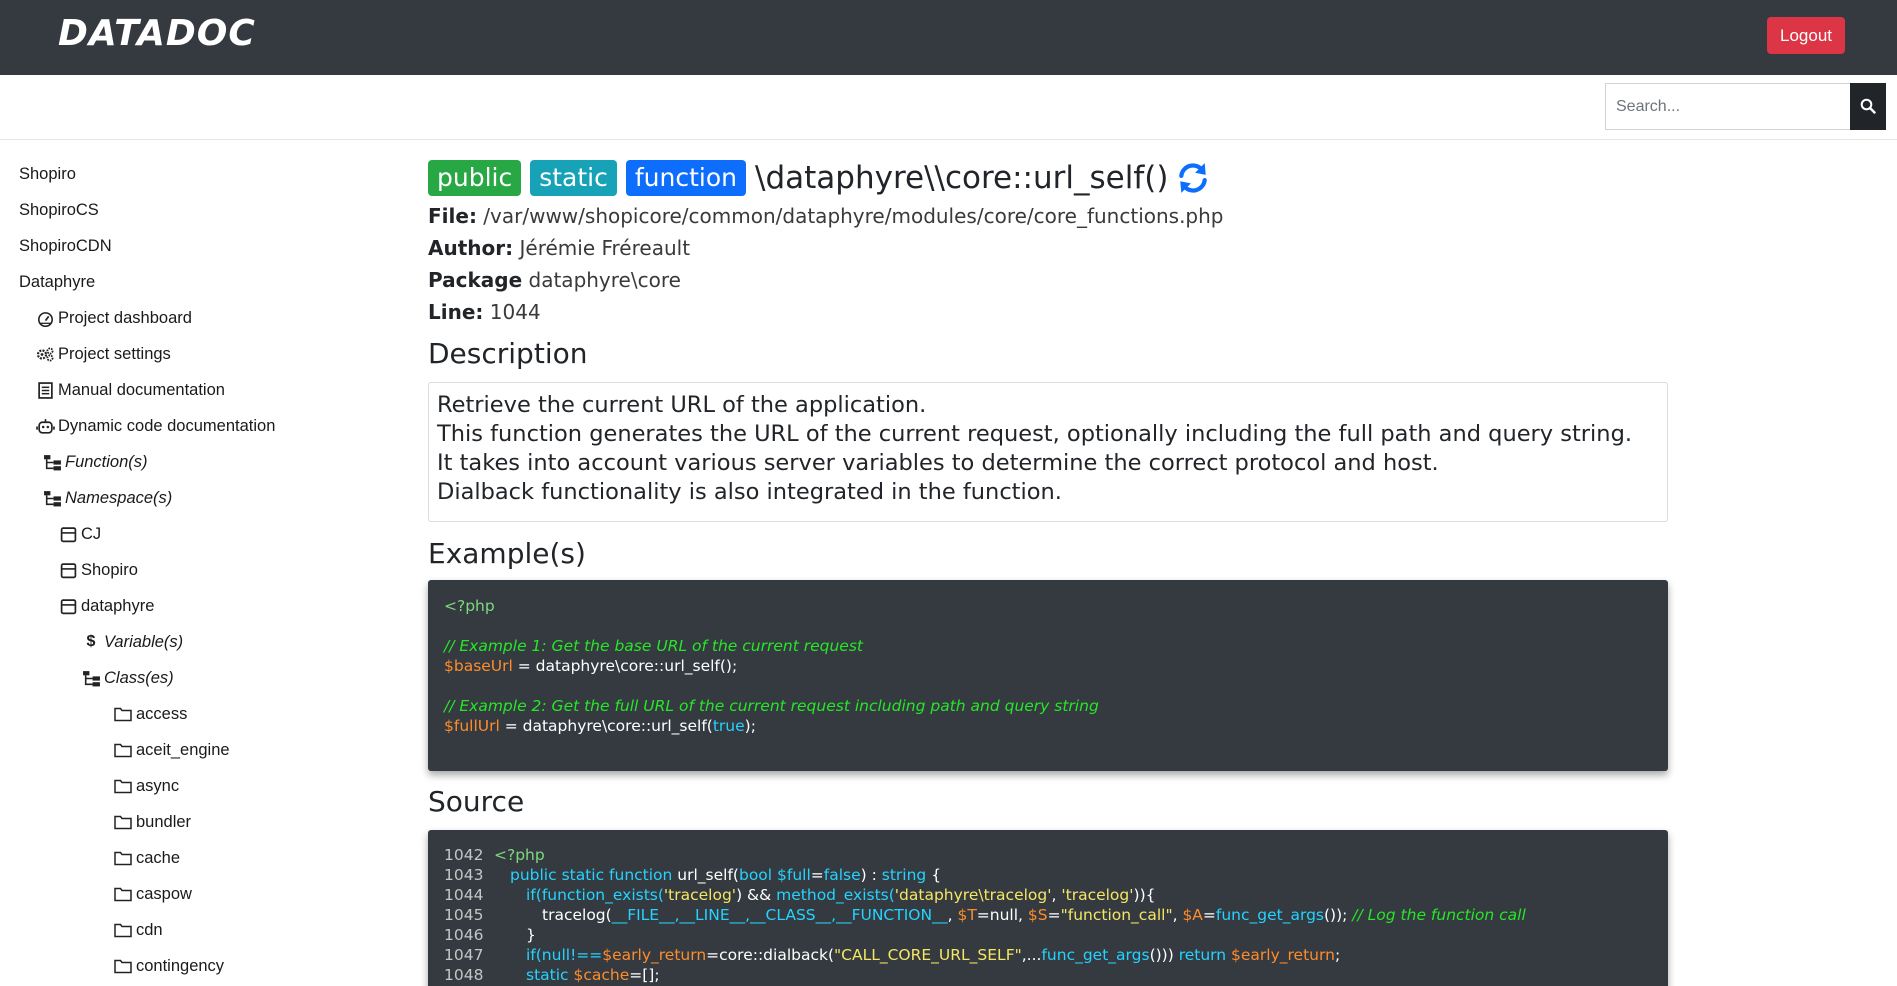  Describe the element at coordinates (605, 248) in the screenshot. I see `author-name: Jérémie Fréreault` at that location.